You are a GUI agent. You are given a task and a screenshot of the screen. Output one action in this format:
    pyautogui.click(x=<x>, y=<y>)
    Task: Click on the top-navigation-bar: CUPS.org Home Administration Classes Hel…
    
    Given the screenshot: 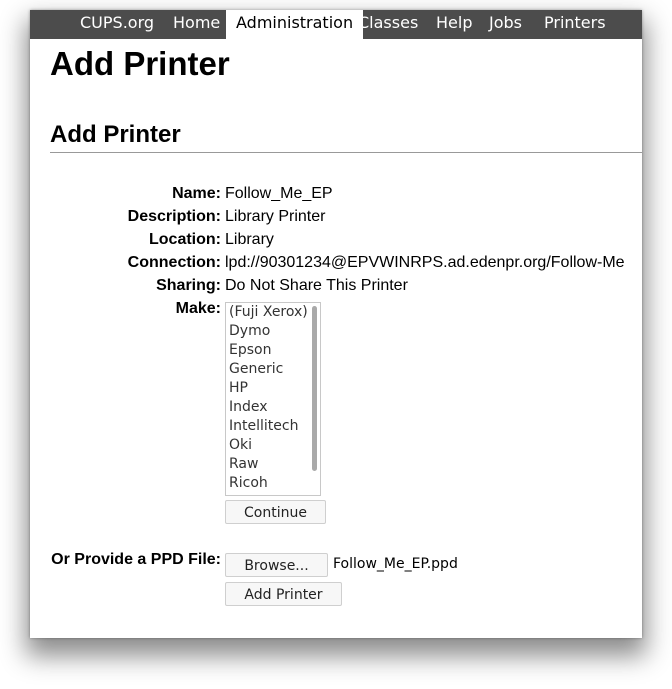 What is the action you would take?
    pyautogui.click(x=336, y=24)
    